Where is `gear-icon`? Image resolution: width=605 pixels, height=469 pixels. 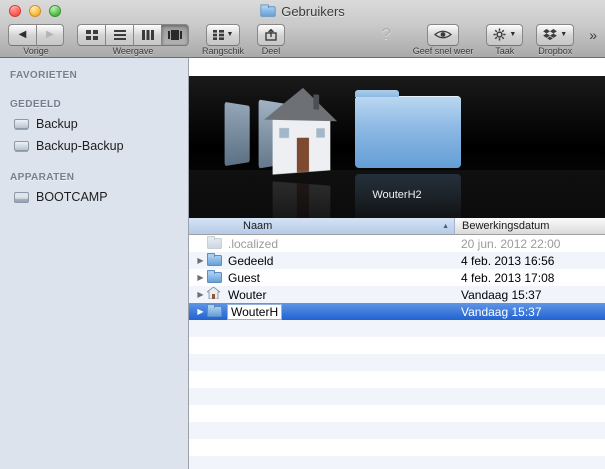 gear-icon is located at coordinates (499, 34).